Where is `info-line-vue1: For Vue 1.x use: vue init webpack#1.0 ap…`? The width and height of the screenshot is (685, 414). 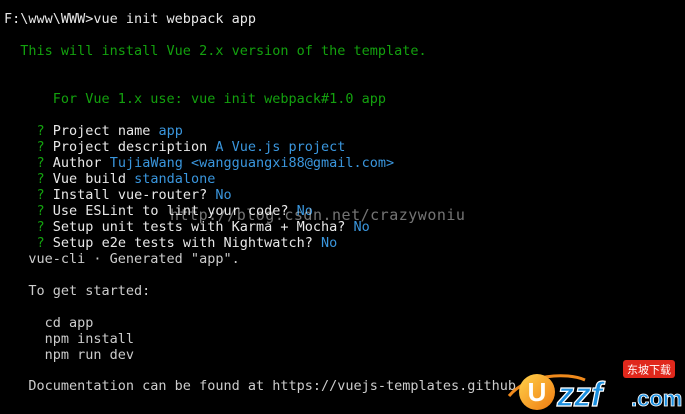 info-line-vue1: For Vue 1.x use: vue init webpack#1.0 ap… is located at coordinates (195, 91).